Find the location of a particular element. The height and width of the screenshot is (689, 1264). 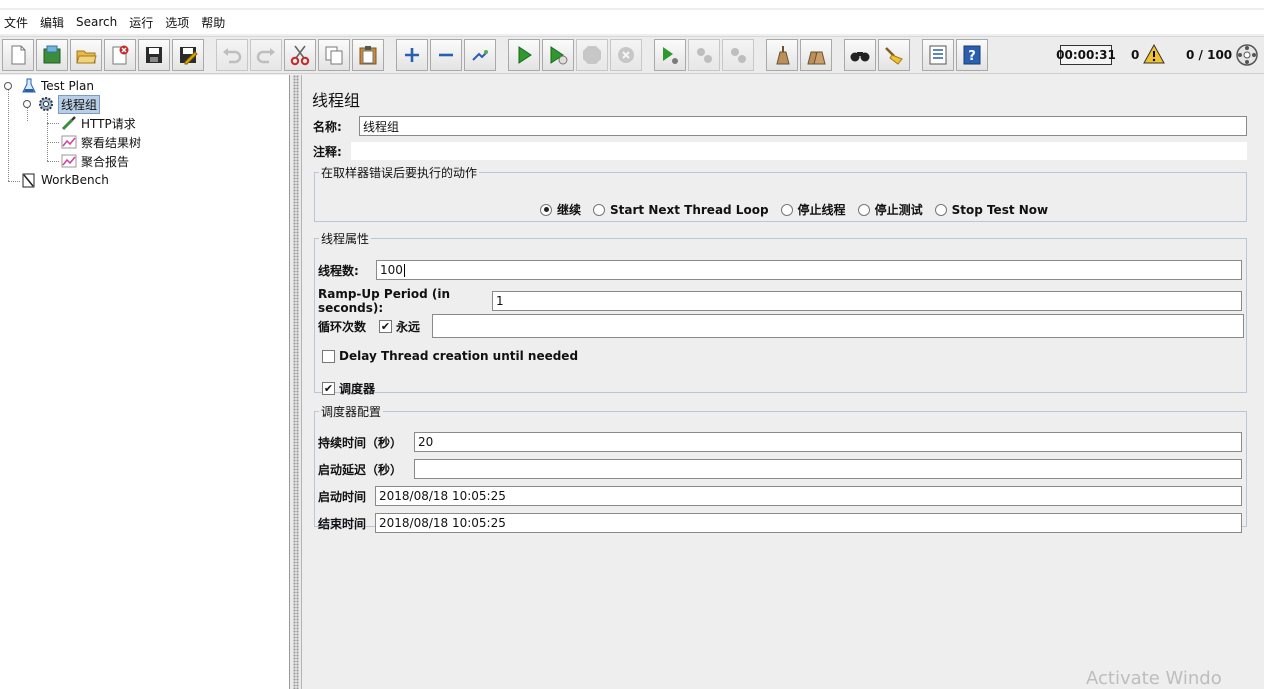

radio-start-next-thread-loop: Start Next Thread Loop is located at coordinates (681, 210).